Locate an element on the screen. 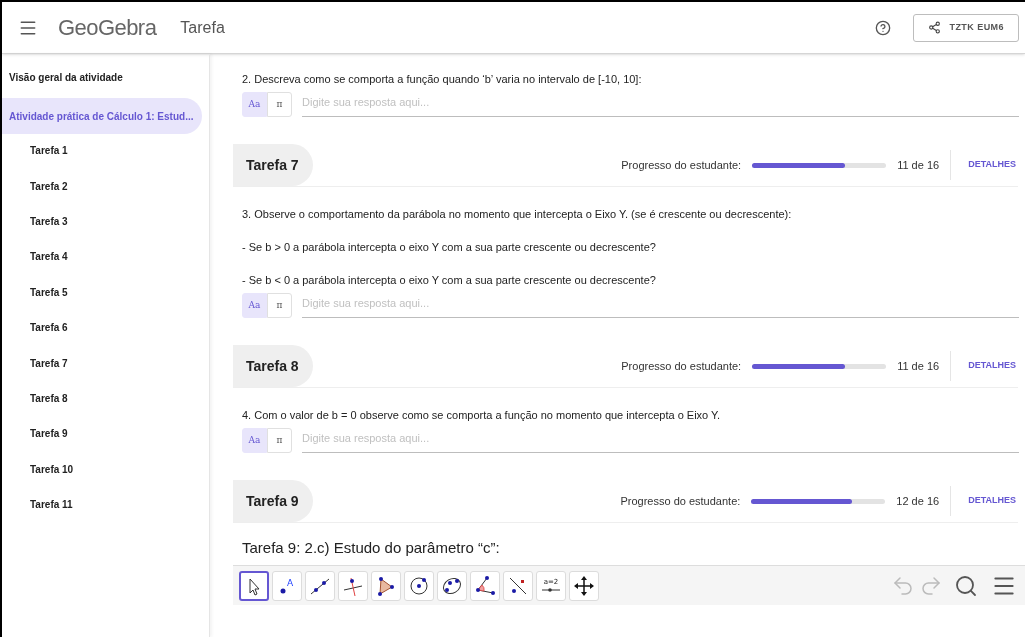 Image resolution: width=1025 pixels, height=637 pixels. task-title: Tarefa 7 is located at coordinates (273, 165).